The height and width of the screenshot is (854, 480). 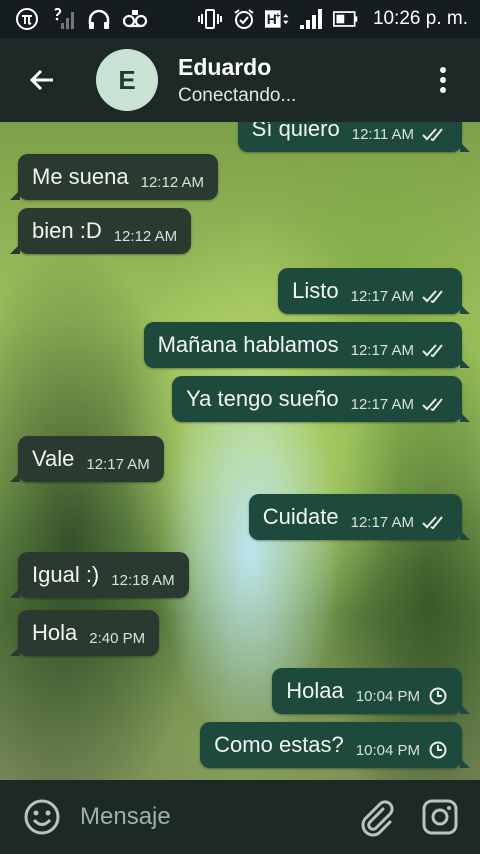 What do you see at coordinates (143, 580) in the screenshot?
I see `message-time: 12:18 AM` at bounding box center [143, 580].